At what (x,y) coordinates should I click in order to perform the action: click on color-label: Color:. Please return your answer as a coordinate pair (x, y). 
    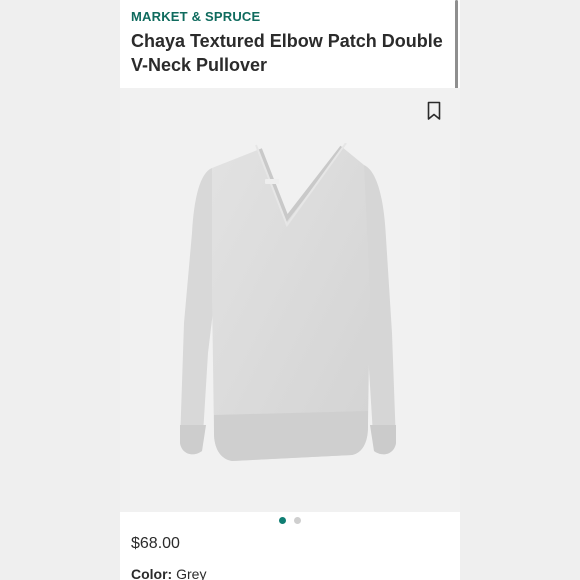
    Looking at the image, I should click on (152, 573).